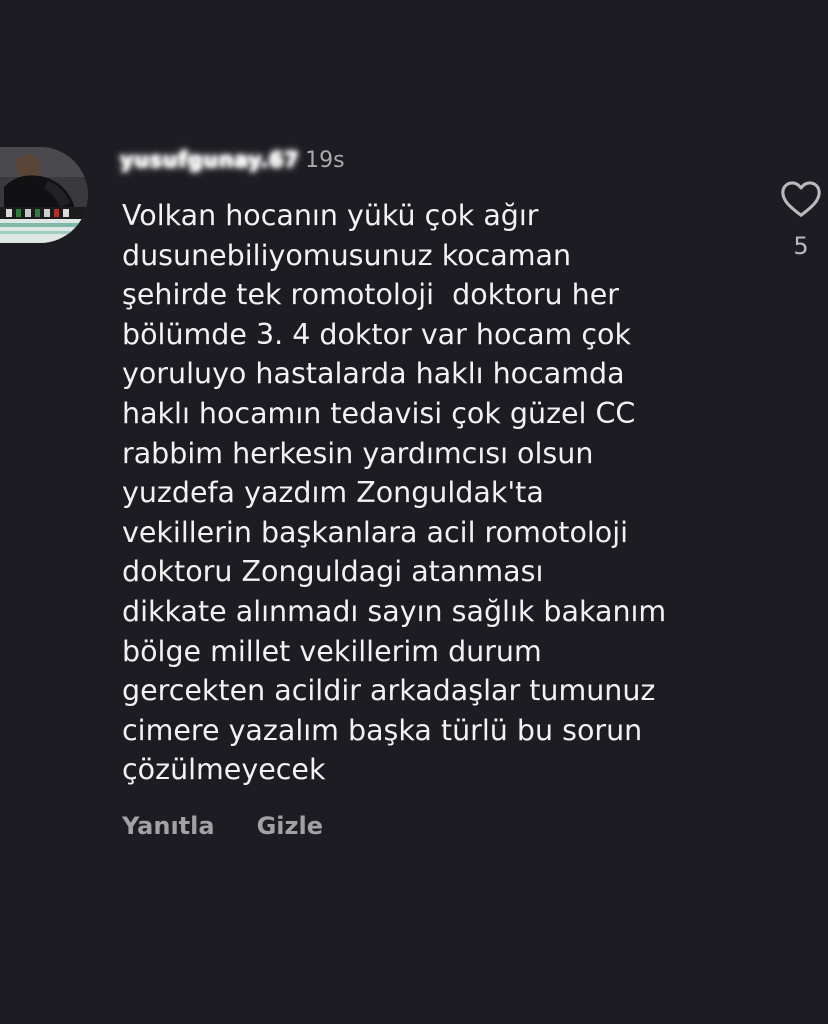 The width and height of the screenshot is (828, 1024). I want to click on heart-outline-icon, so click(801, 198).